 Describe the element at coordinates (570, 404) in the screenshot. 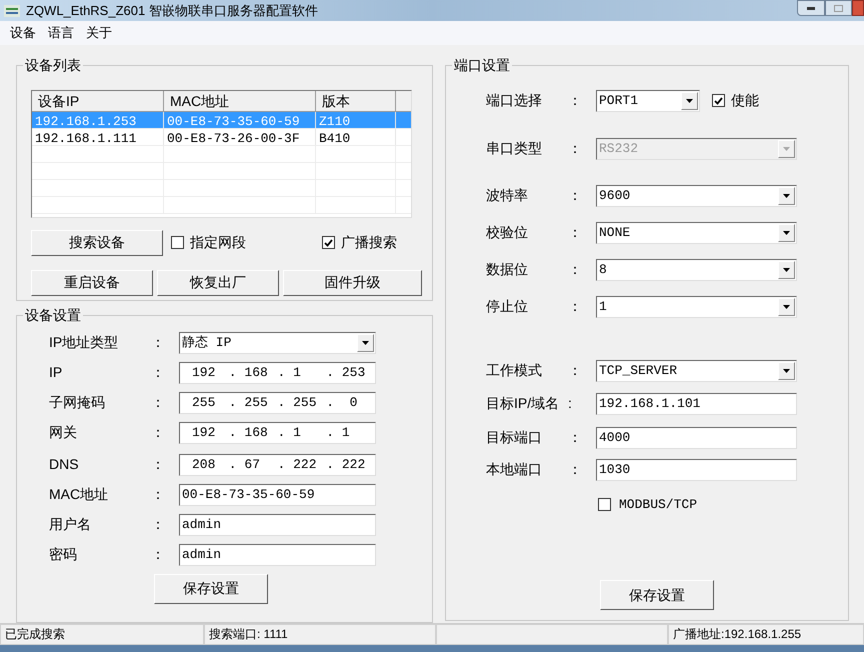

I see `colon-label: :` at that location.